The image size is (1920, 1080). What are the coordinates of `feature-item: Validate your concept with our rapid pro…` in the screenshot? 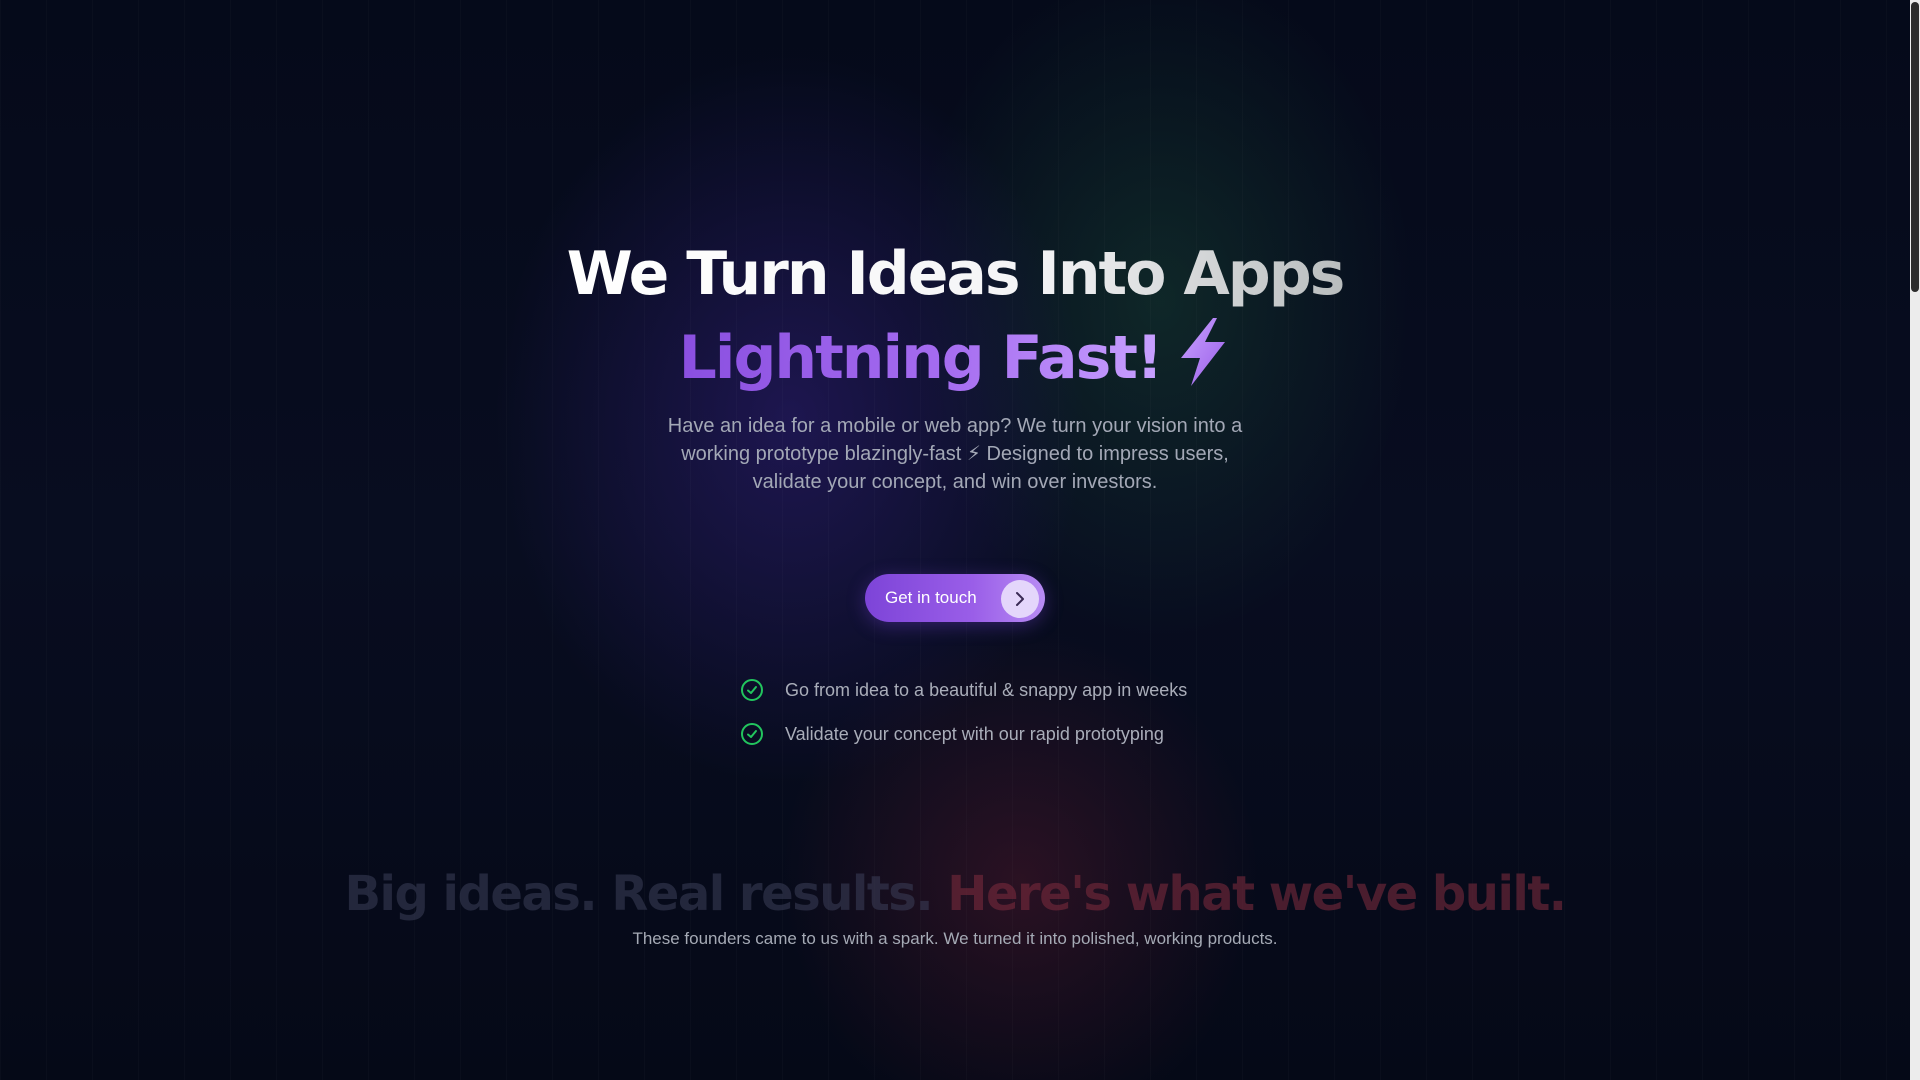 It's located at (1000, 734).